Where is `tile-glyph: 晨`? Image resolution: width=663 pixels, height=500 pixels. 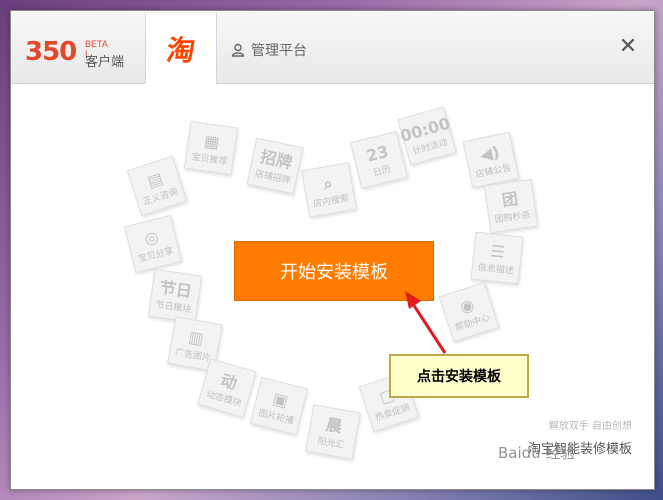
tile-glyph: 晨 is located at coordinates (334, 425).